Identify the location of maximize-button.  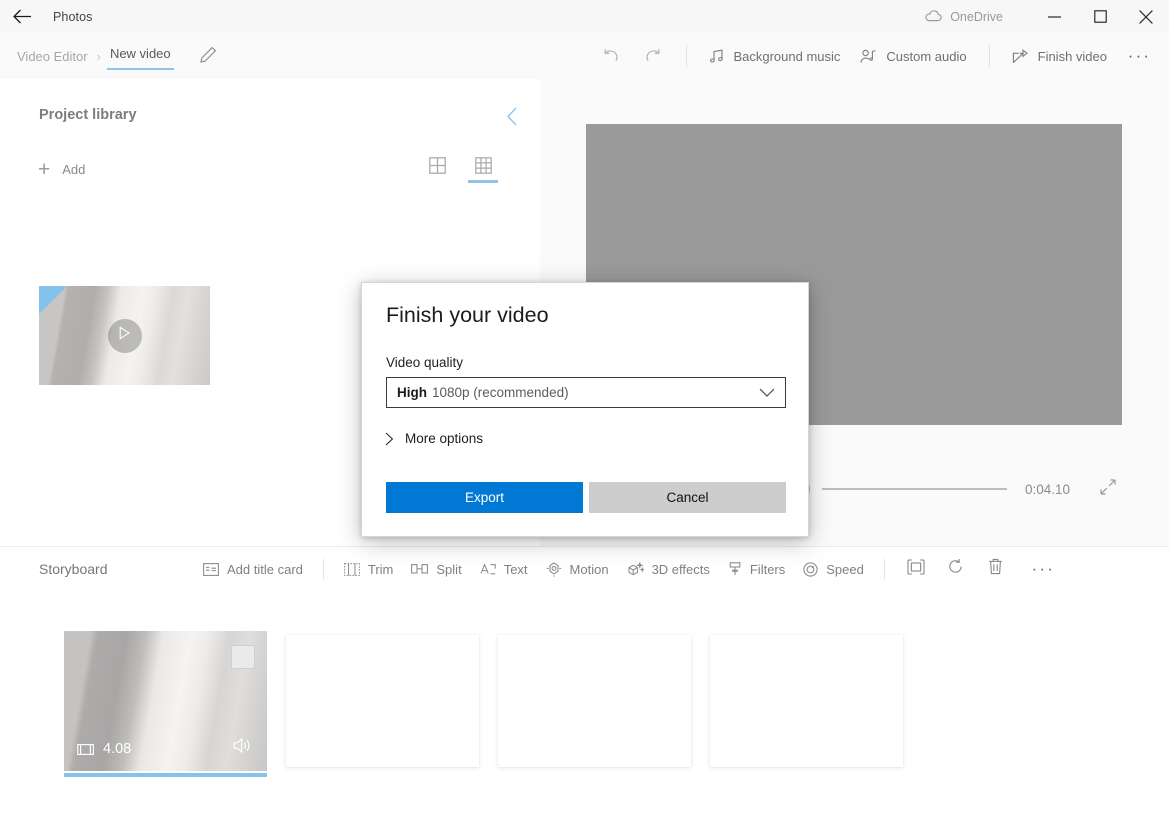
(1100, 16).